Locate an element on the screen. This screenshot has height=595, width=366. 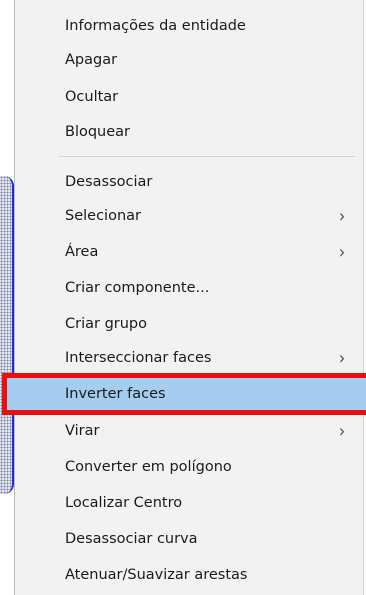
menu-item-hide: Ocultar is located at coordinates (189, 97).